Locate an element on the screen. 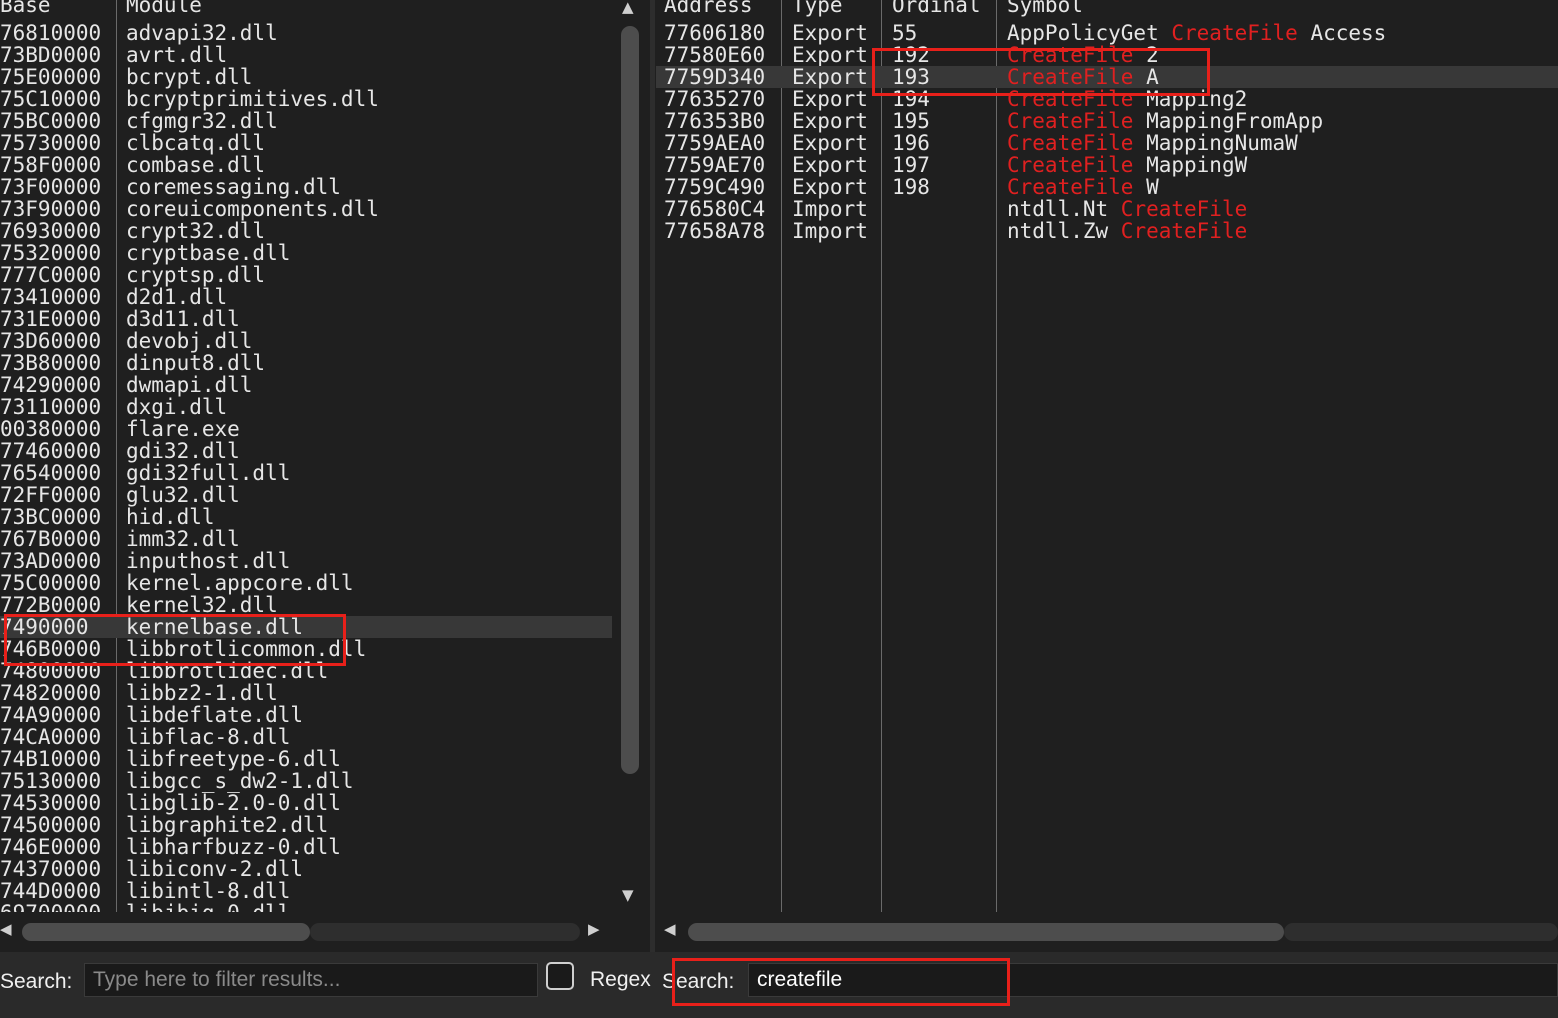  modules-vertical-scrollbar: ▲ ▼ is located at coordinates (630, 456).